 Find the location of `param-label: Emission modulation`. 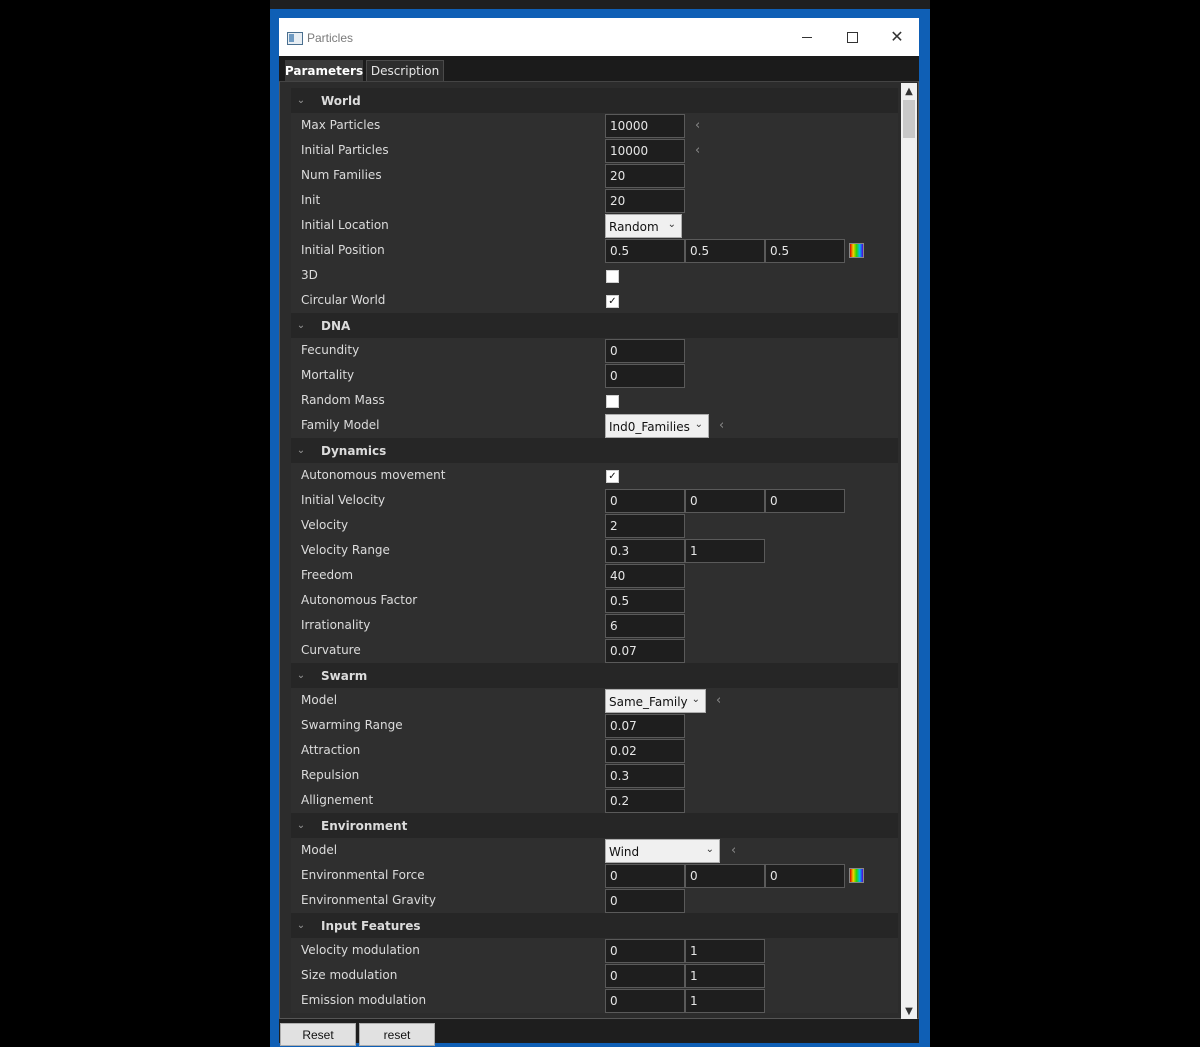

param-label: Emission modulation is located at coordinates (364, 1000).